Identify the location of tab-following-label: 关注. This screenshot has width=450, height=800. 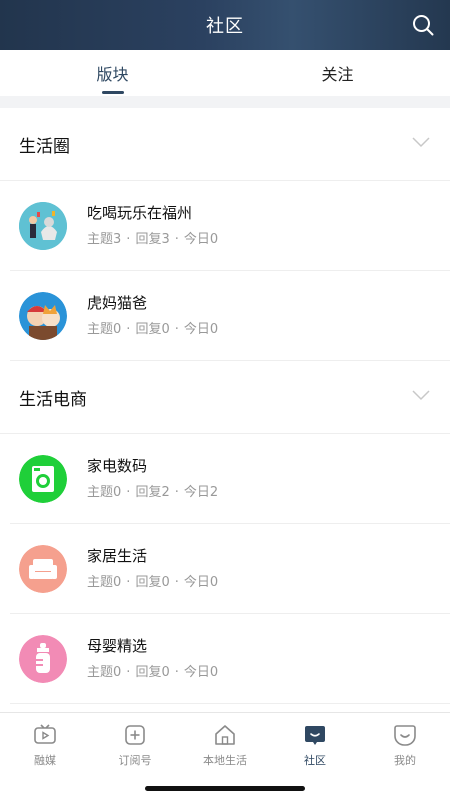
(337, 74).